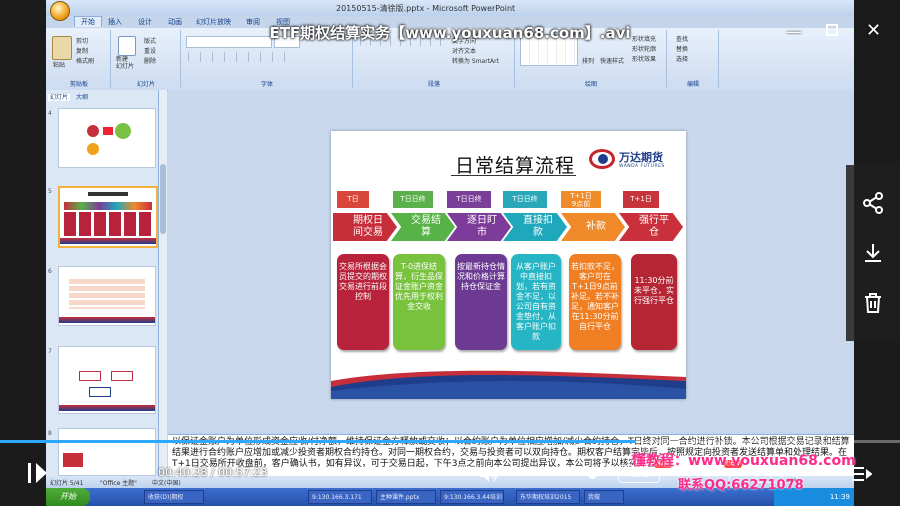 This screenshot has height=506, width=900. I want to click on process-step-chevron: 逐日盯 市, so click(479, 227).